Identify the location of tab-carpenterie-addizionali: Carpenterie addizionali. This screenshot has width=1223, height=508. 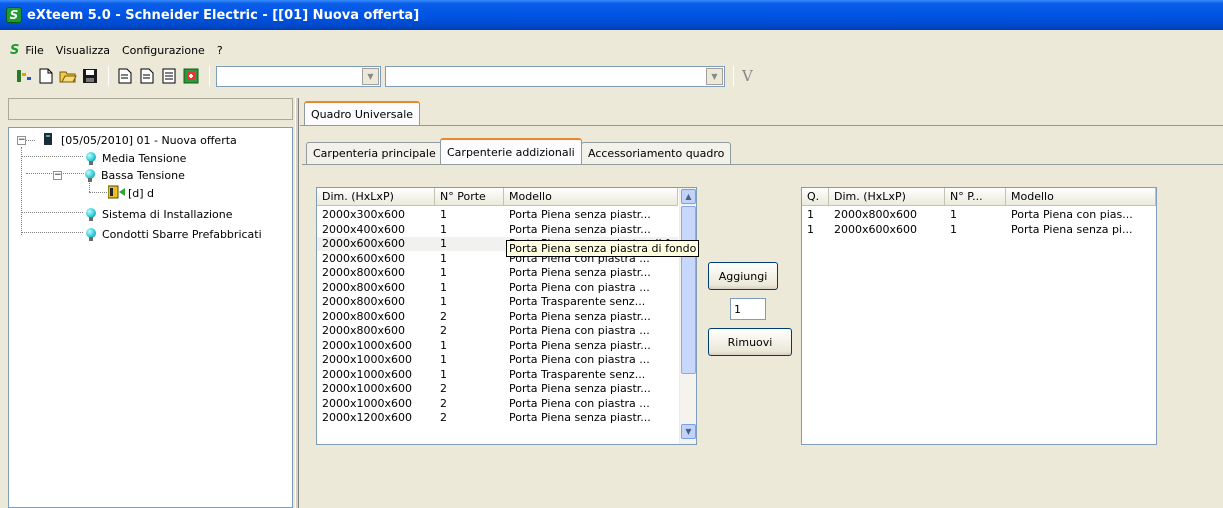
(511, 151).